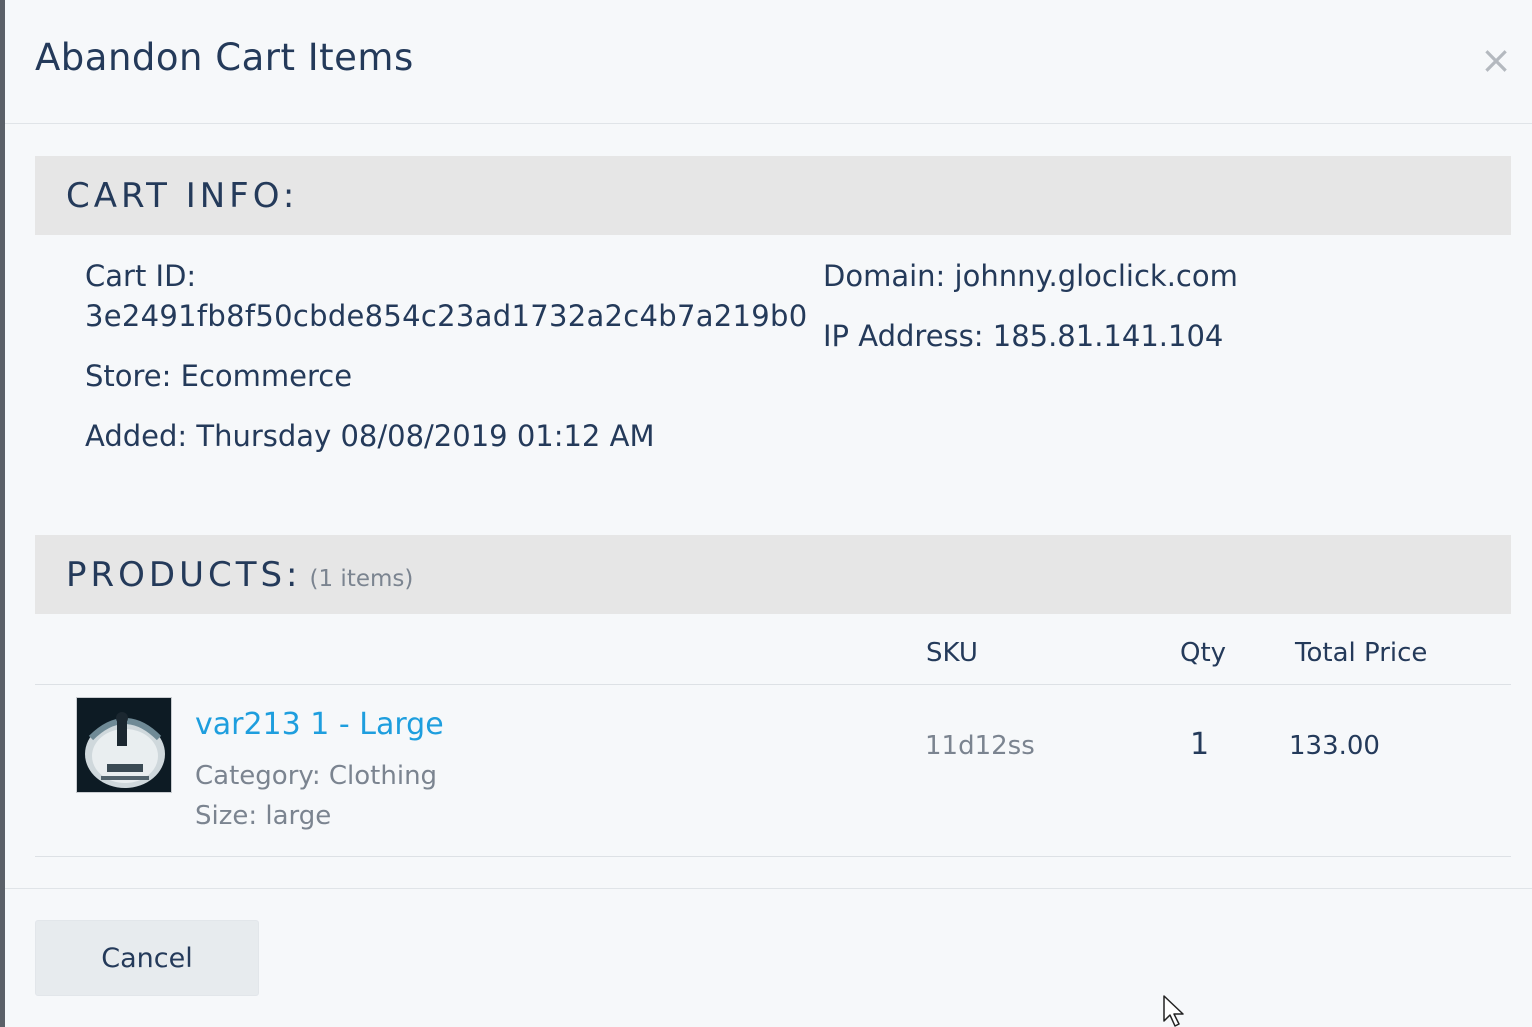  What do you see at coordinates (1200, 744) in the screenshot?
I see `product-qty: 1` at bounding box center [1200, 744].